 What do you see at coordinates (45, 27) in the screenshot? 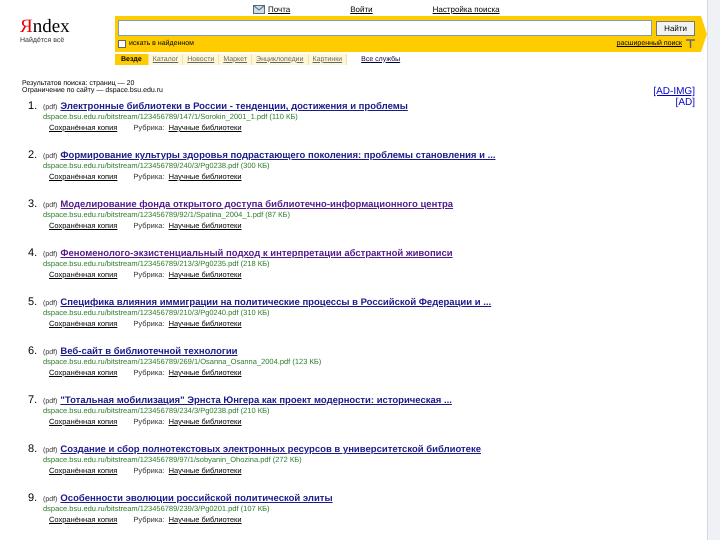
I see `yandex-logo: Яndex` at bounding box center [45, 27].